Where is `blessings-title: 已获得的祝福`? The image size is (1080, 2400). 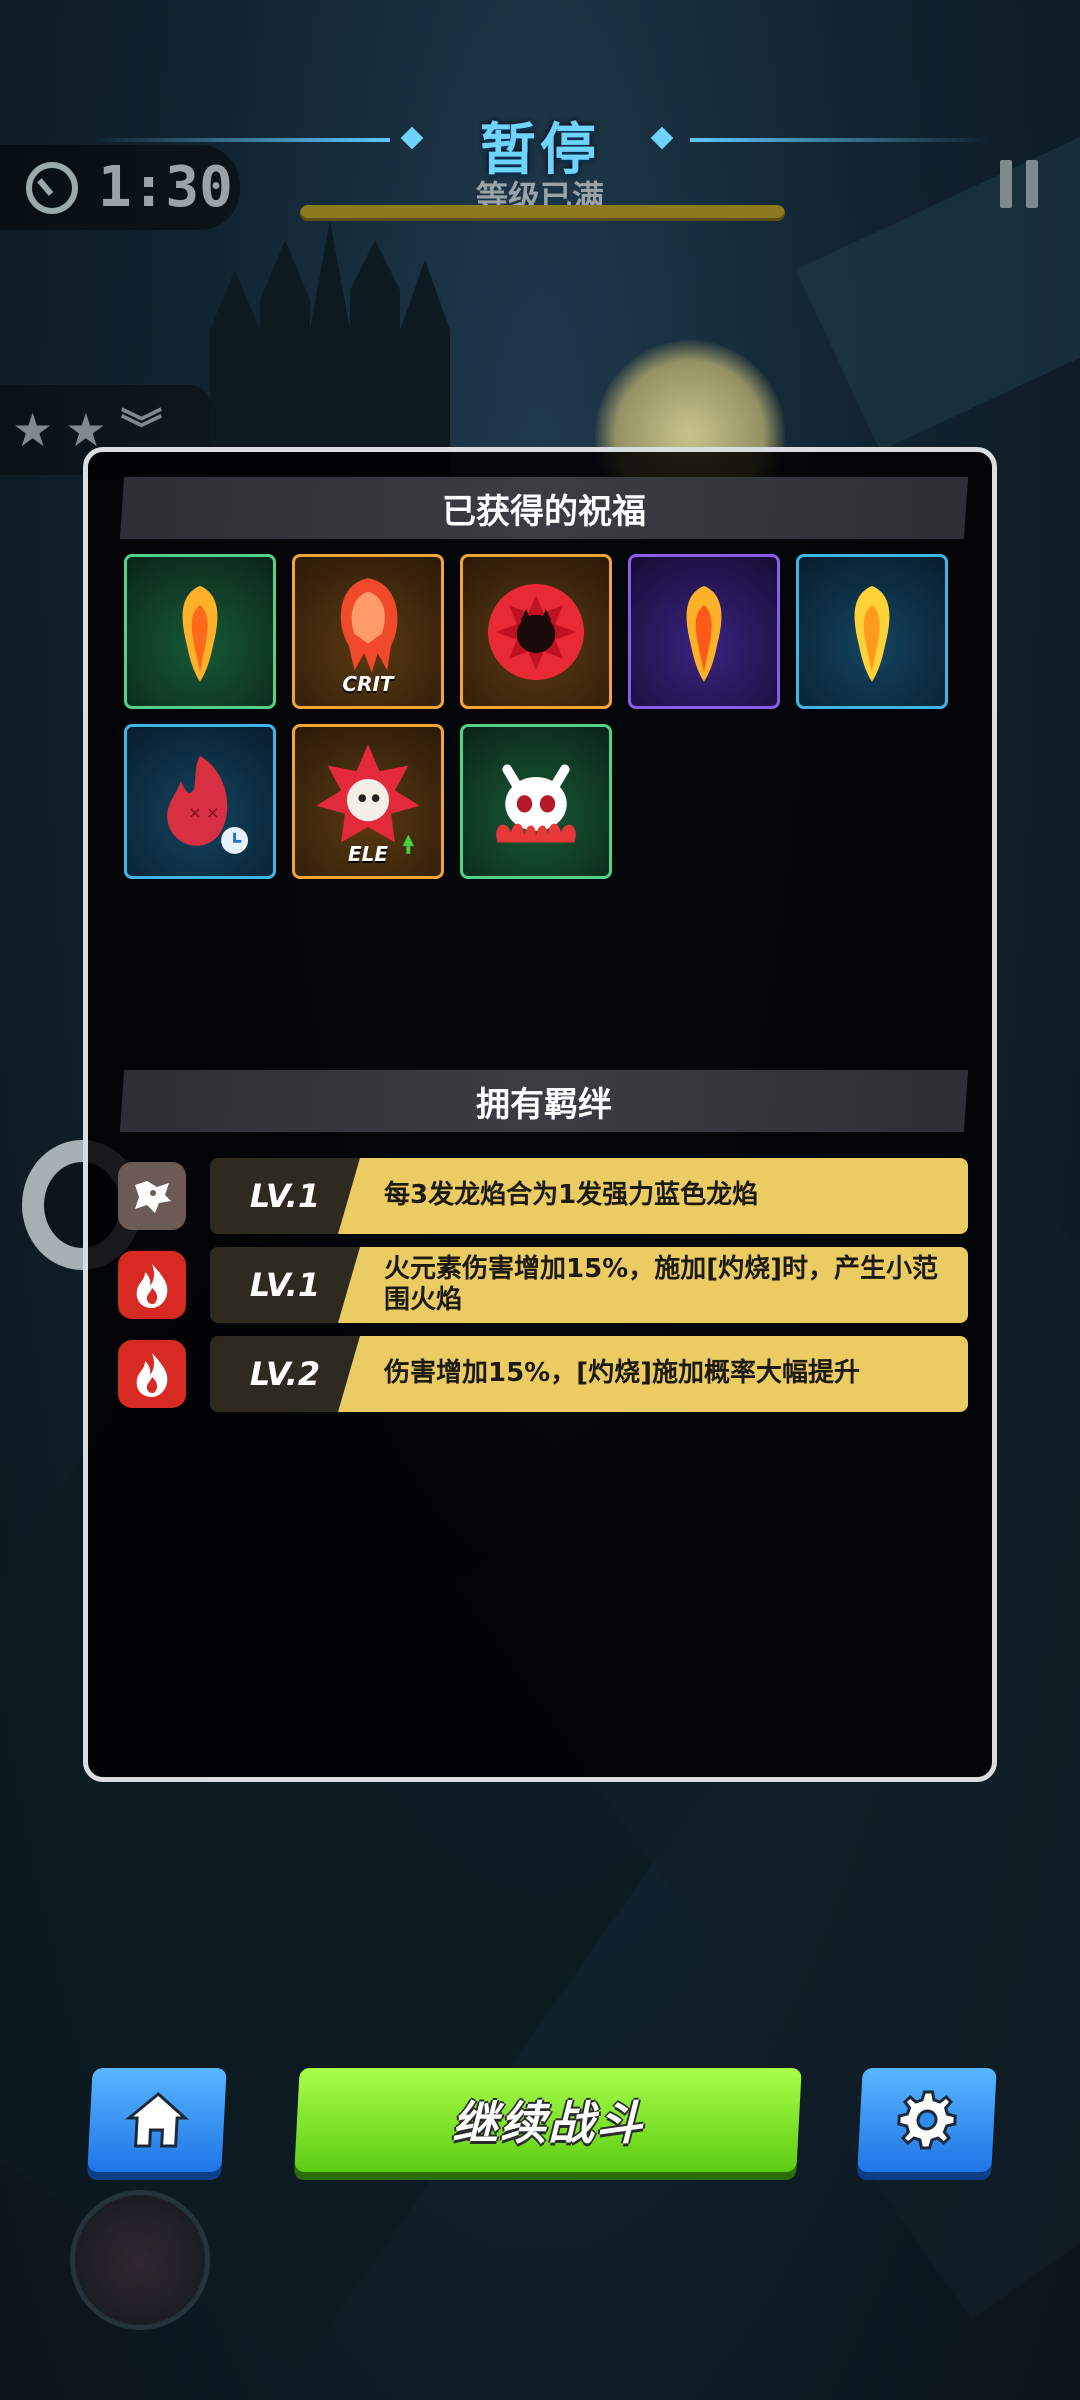 blessings-title: 已获得的祝福 is located at coordinates (544, 511).